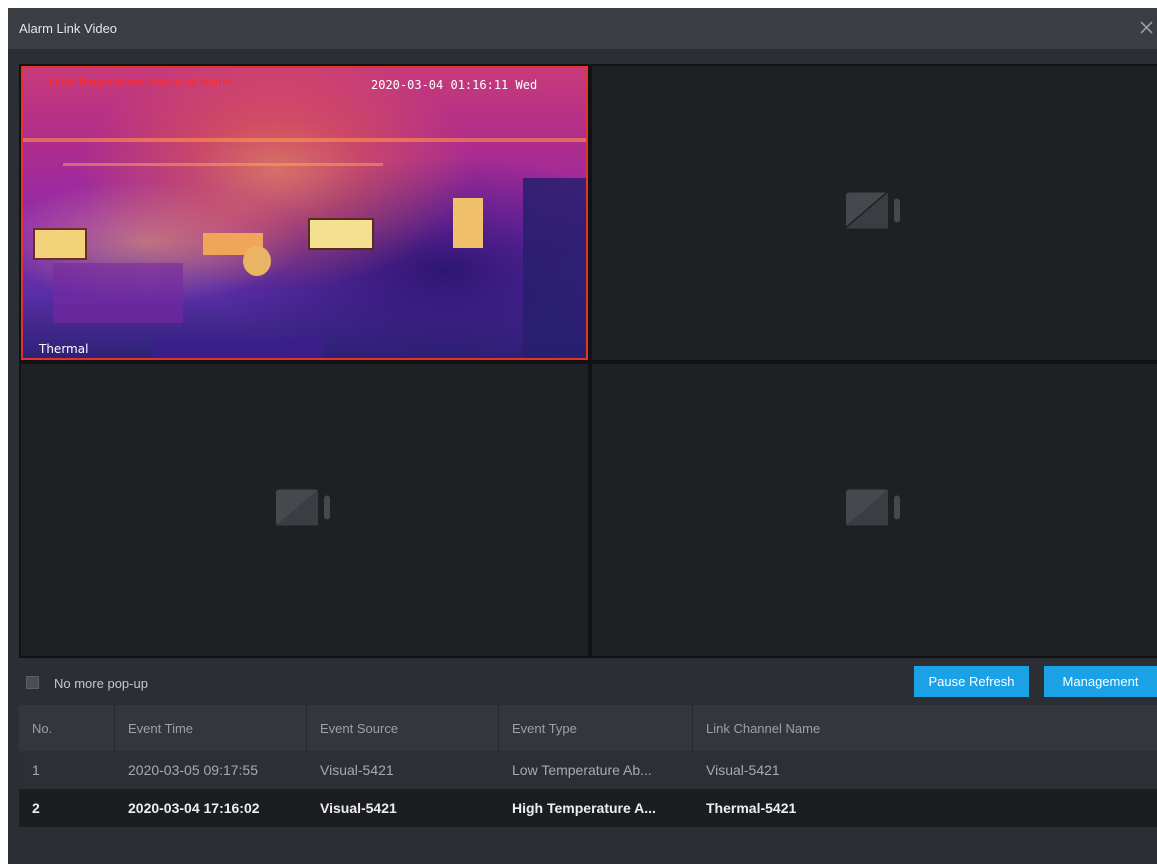  I want to click on cell-link-channel: Thermal-5421, so click(751, 808).